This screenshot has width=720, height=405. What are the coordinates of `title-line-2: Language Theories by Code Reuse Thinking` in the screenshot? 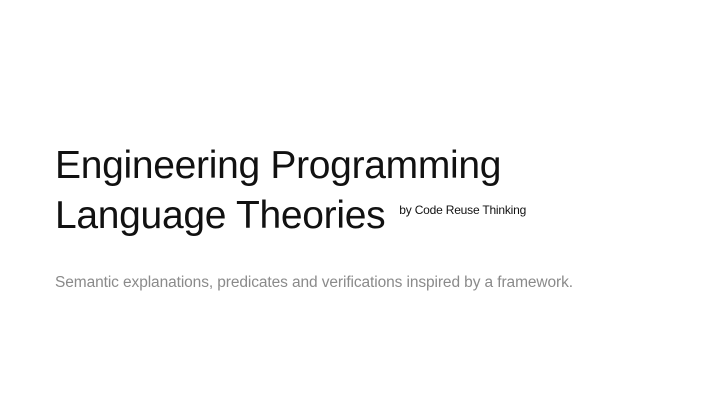 It's located at (365, 213).